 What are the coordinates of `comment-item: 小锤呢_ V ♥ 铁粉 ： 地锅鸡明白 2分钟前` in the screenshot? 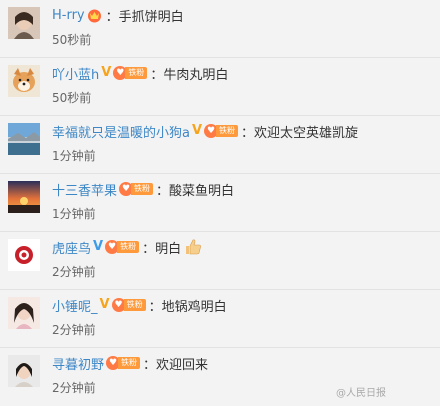 It's located at (220, 319).